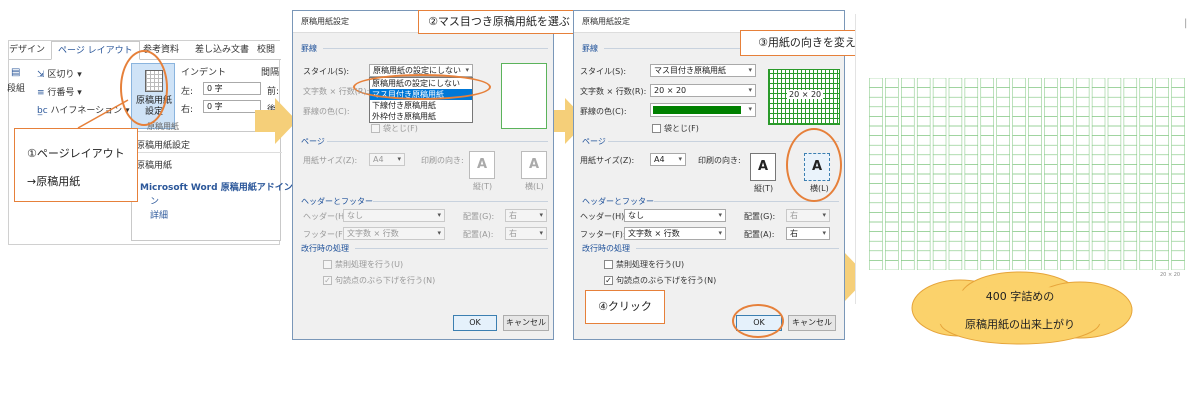 Image resolution: width=1200 pixels, height=407 pixels. Describe the element at coordinates (421, 116) in the screenshot. I see `style-option-outer: 外枠付き原稿用紙` at that location.